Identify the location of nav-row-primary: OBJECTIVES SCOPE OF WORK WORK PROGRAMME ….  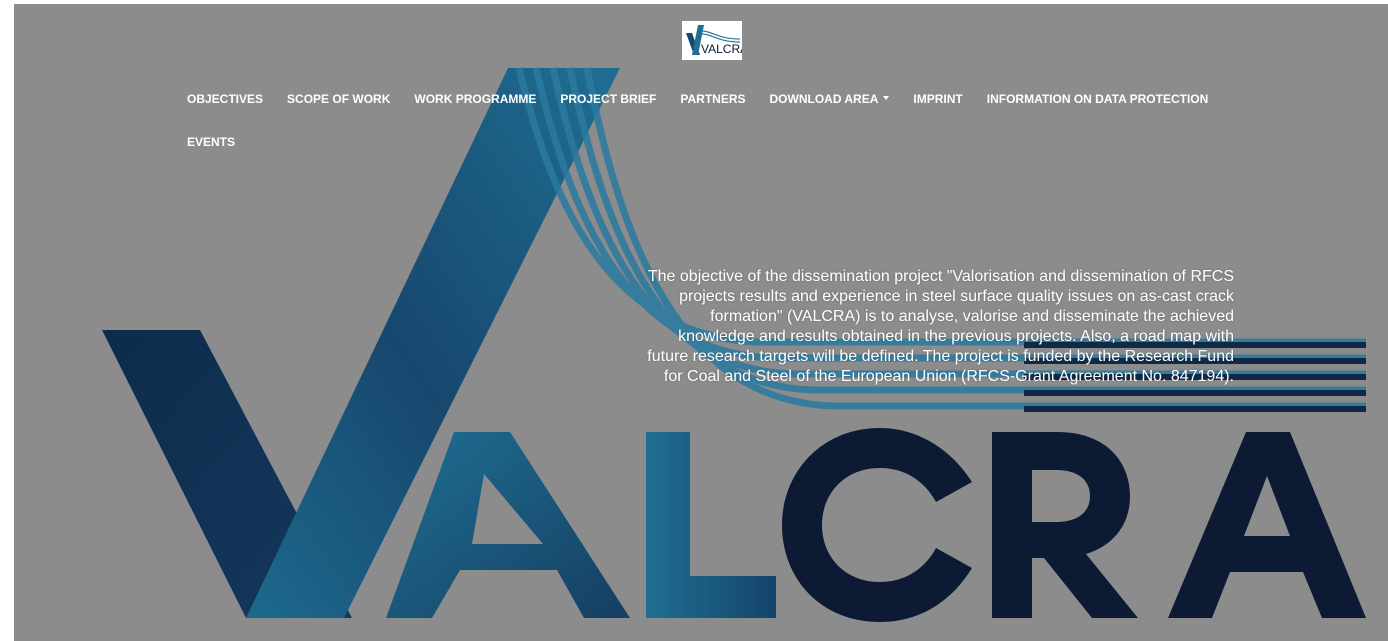
(737, 99).